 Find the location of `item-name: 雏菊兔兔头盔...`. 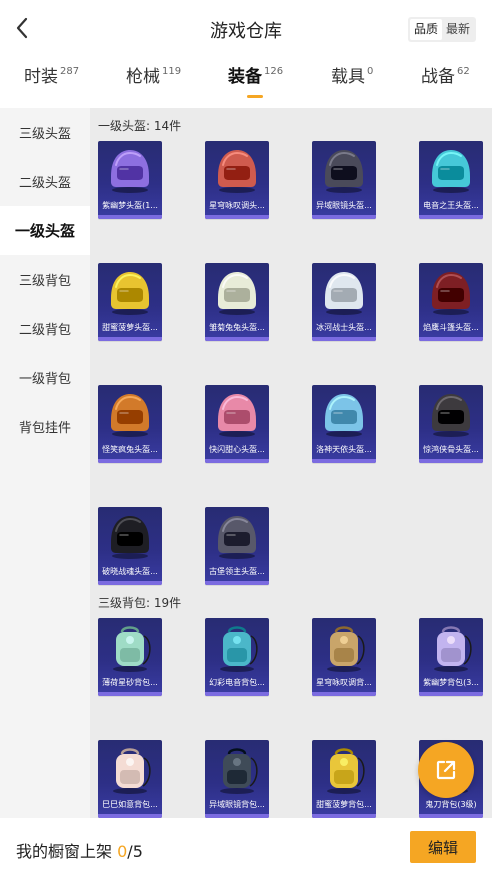

item-name: 雏菊兔兔头盔... is located at coordinates (237, 327).